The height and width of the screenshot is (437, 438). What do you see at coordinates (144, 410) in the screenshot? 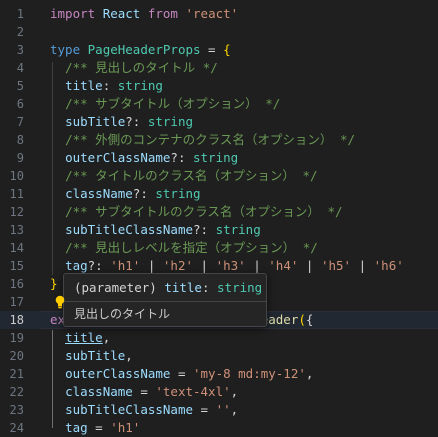
I see `code-text: subTitleClassName = '',` at bounding box center [144, 410].